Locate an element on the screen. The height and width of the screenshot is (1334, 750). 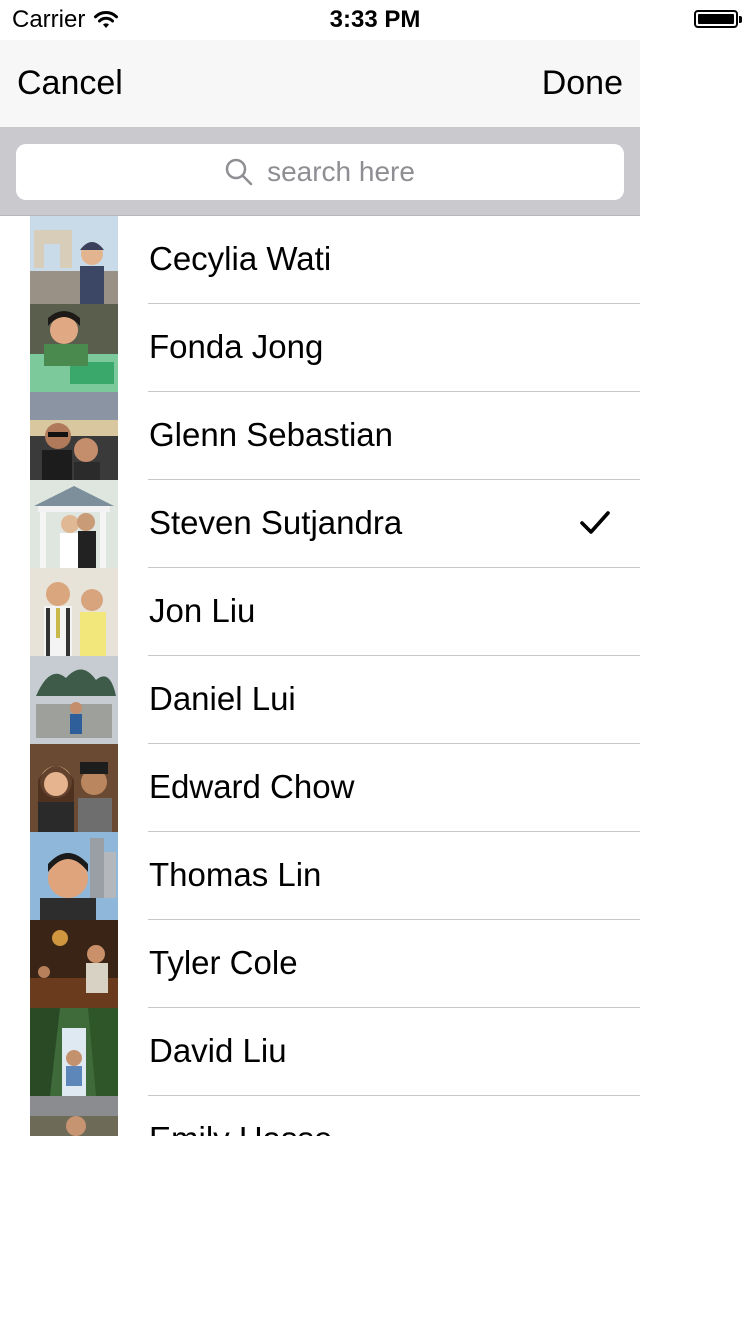
status-bar: Carrier 3:33 PM is located at coordinates (375, 20).